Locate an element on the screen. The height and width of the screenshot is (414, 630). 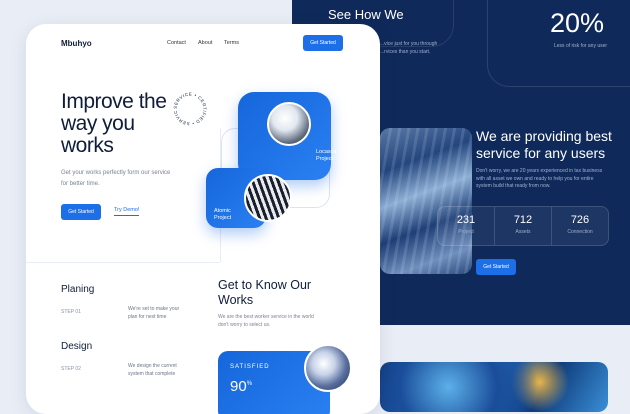
risk-stat-label: Less of risk for any user is located at coordinates (581, 46).